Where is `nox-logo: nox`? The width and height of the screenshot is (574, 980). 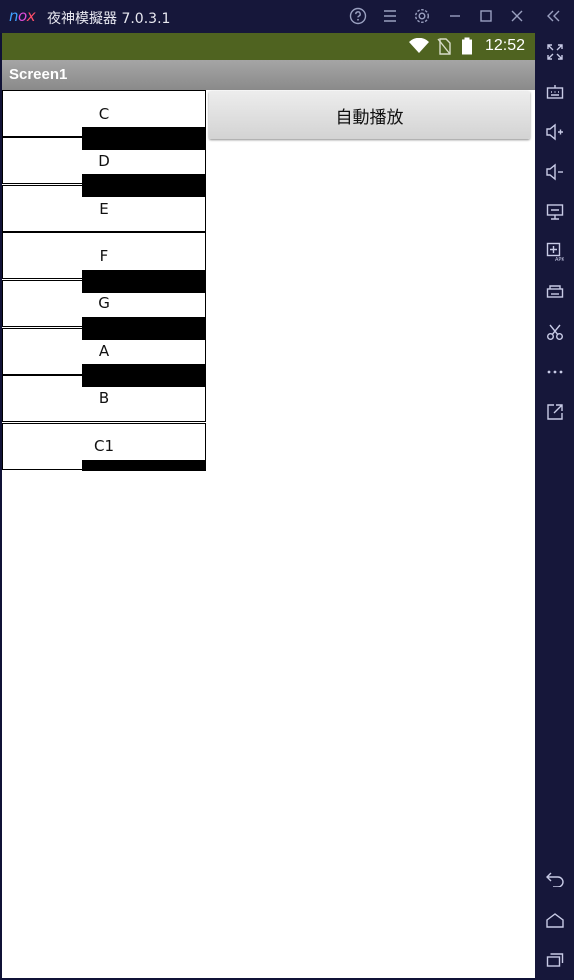
nox-logo: nox is located at coordinates (22, 16).